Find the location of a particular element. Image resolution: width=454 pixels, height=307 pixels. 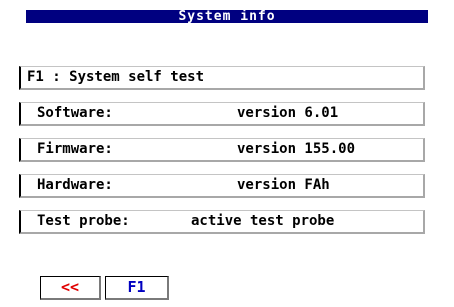

system-self-test-item: F1 : System self test is located at coordinates (222, 78).